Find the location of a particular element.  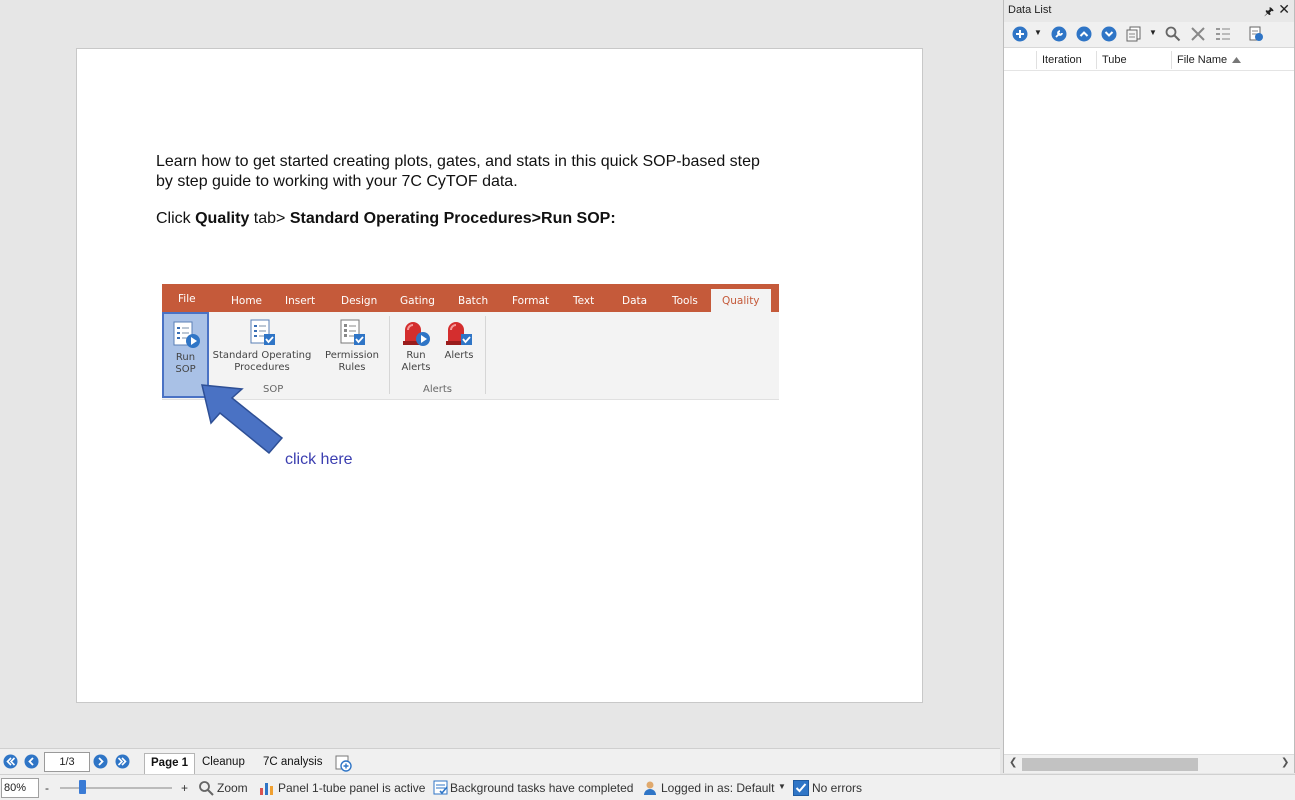

ribbon-tab-design: Design is located at coordinates (359, 301).